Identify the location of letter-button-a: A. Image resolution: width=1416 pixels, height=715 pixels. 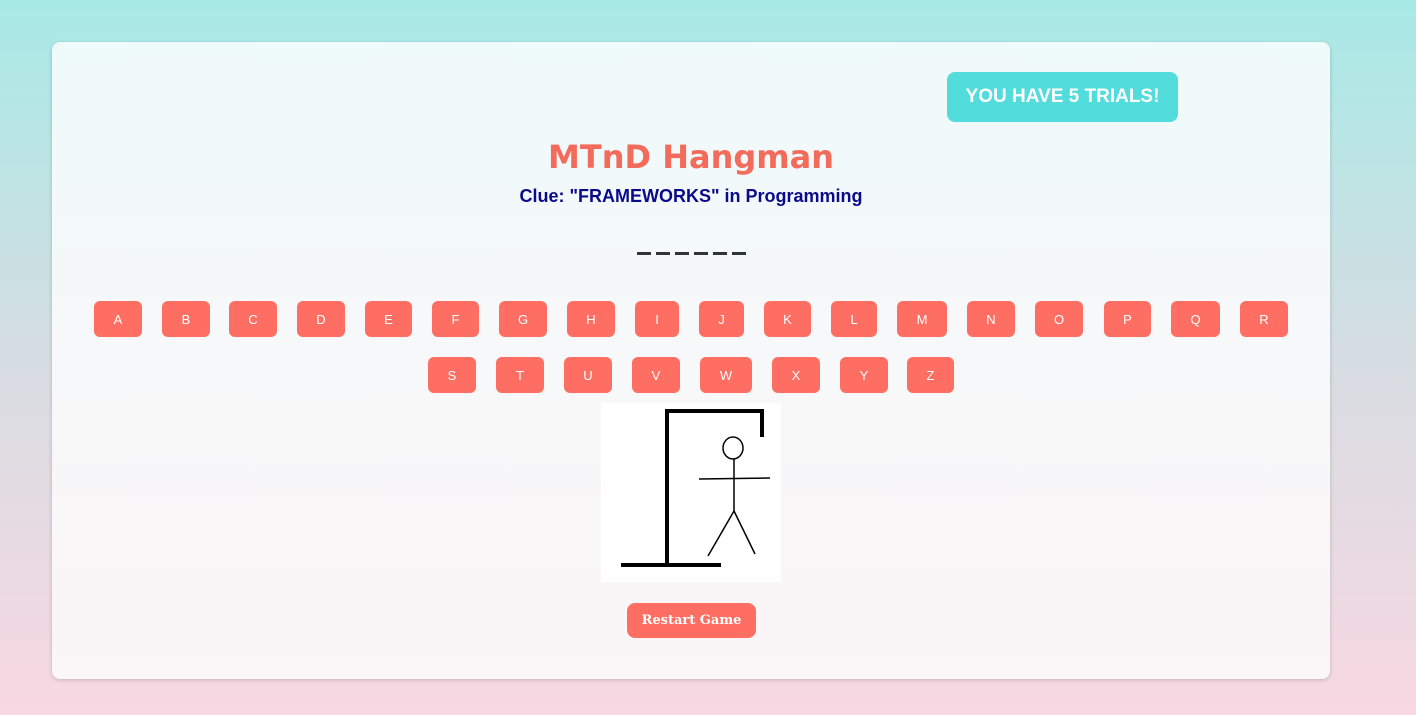
(118, 319).